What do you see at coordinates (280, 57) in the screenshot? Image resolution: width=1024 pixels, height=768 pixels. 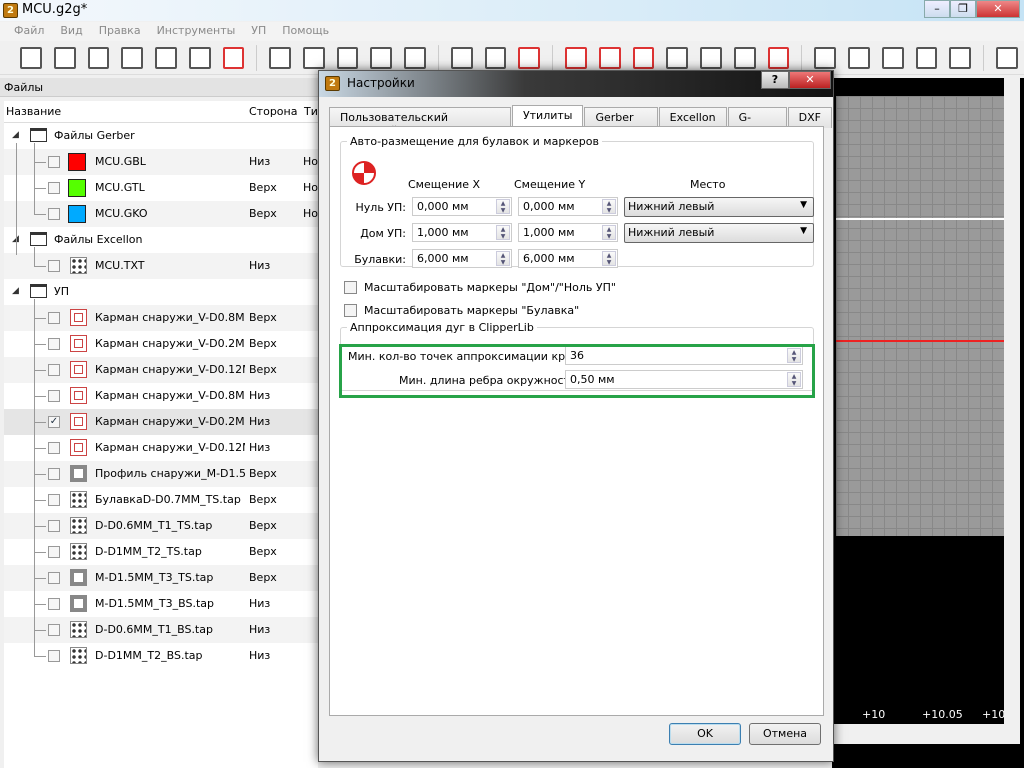 I see `zoom-fit-icon` at bounding box center [280, 57].